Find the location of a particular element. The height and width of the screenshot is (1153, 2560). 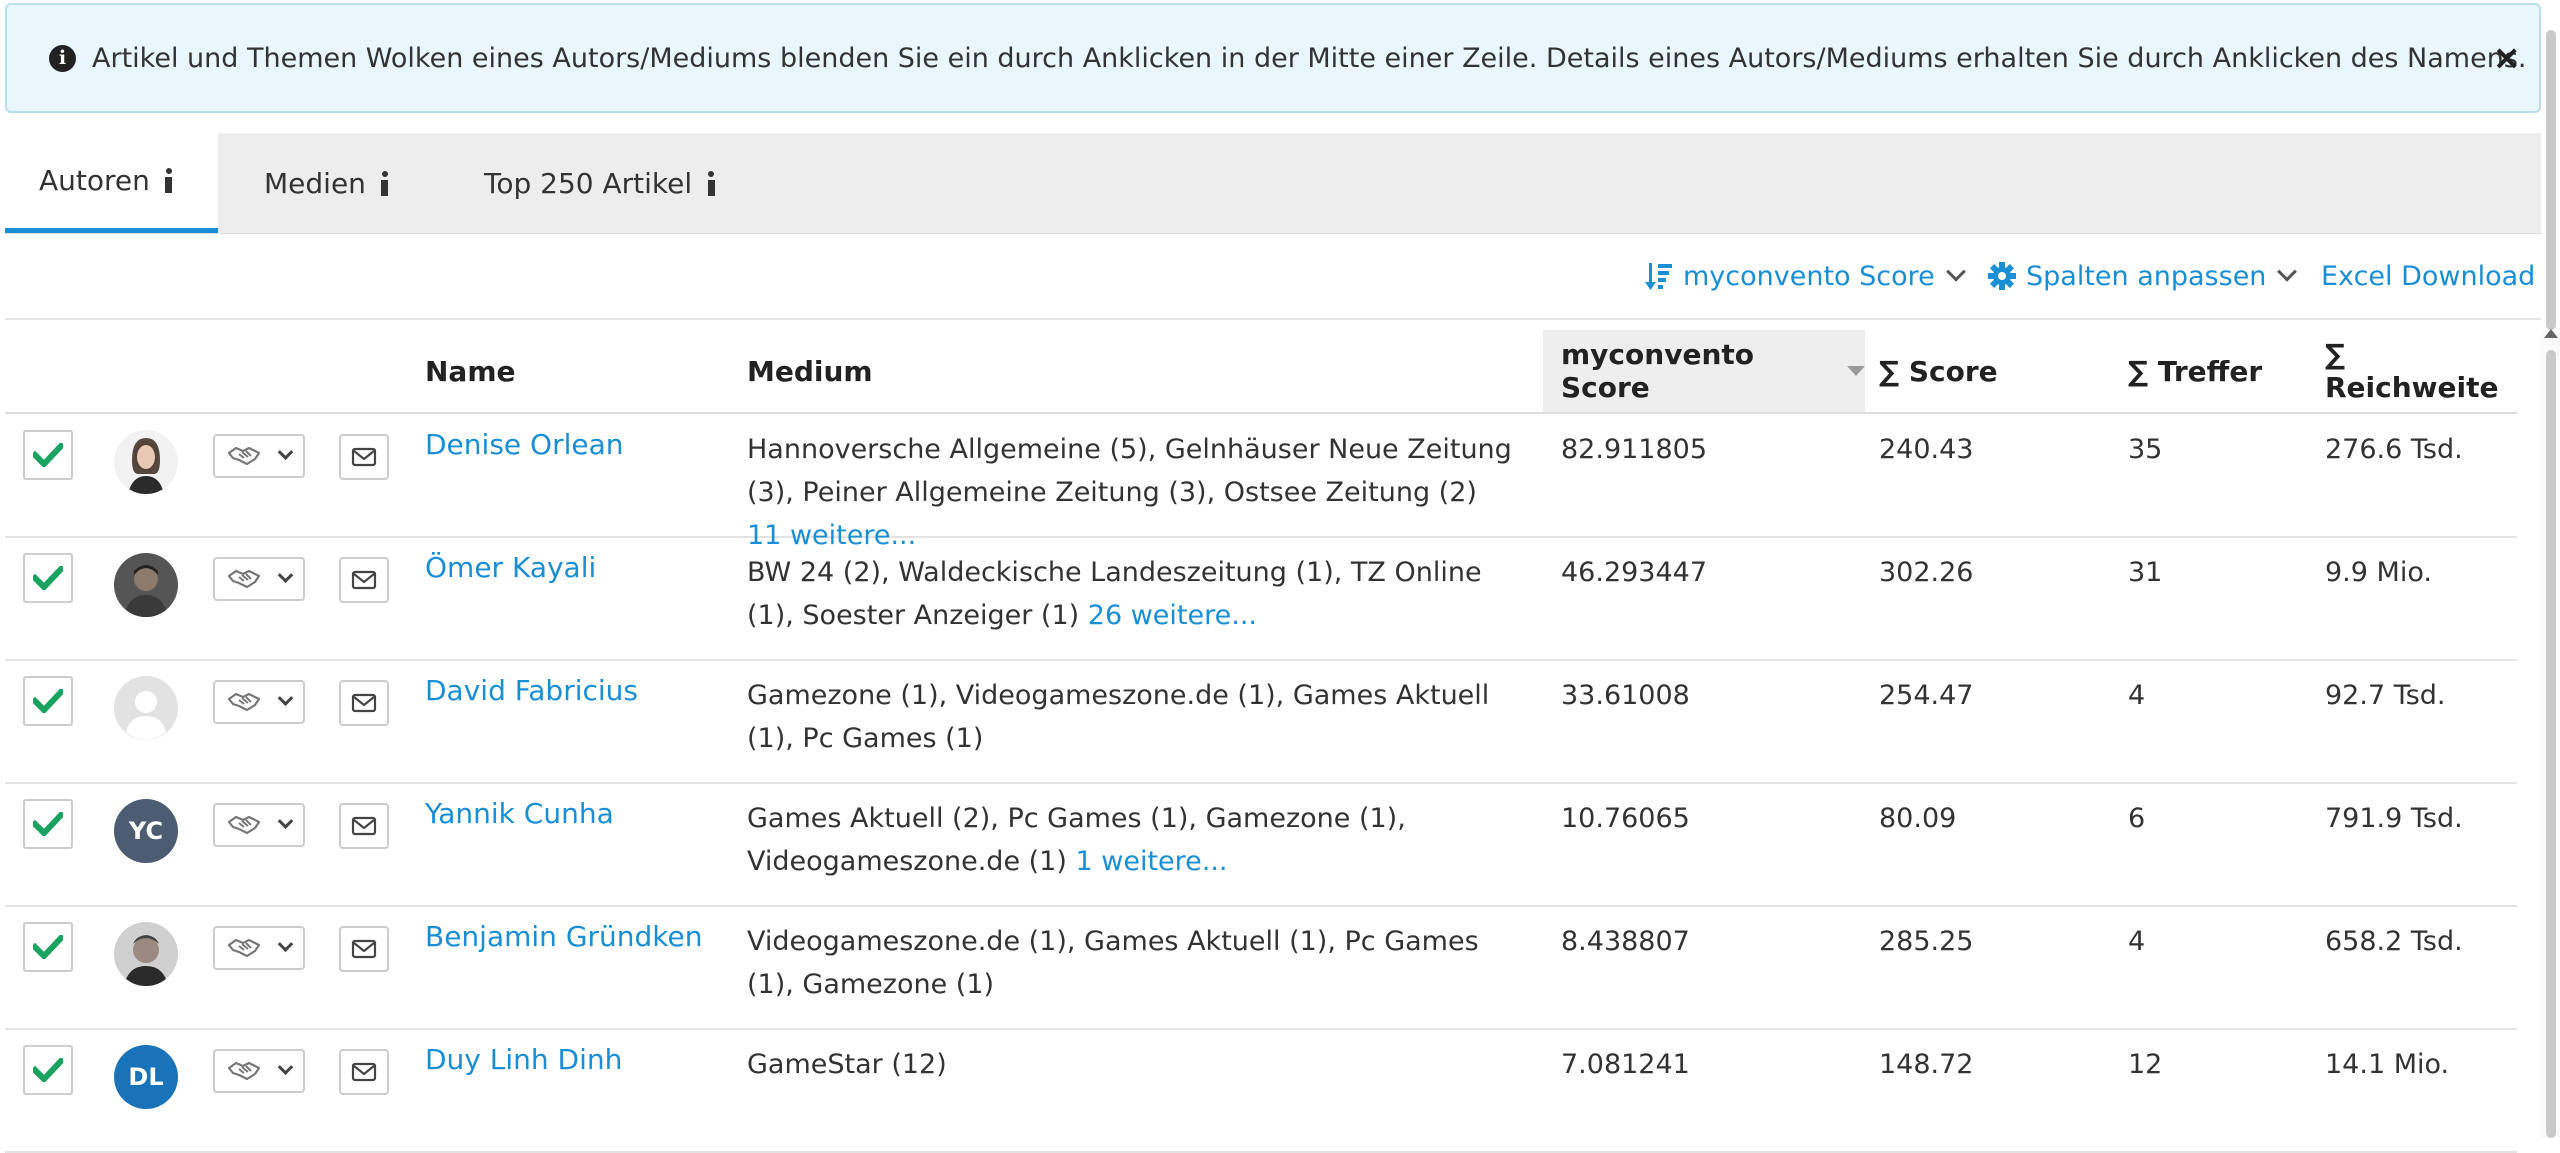

gear-icon is located at coordinates (2002, 276).